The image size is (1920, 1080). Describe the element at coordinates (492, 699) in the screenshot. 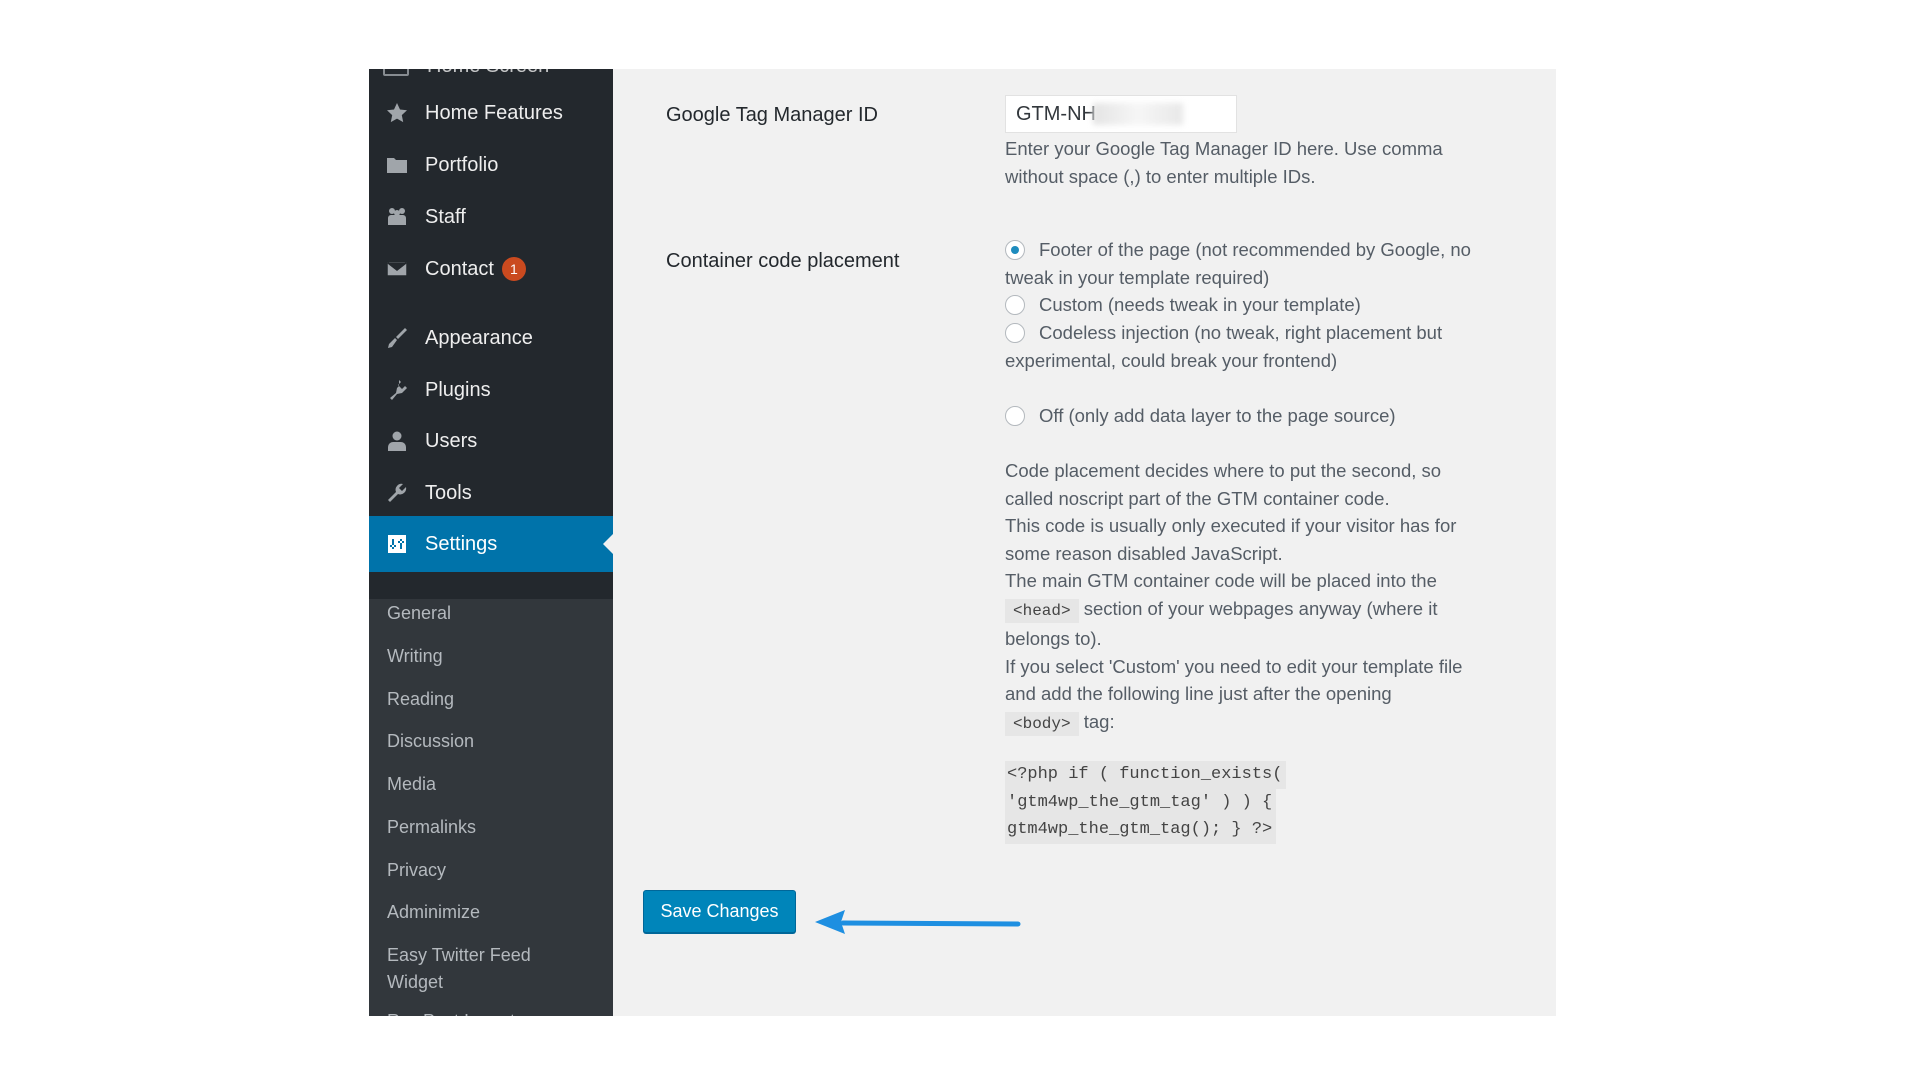

I see `submenu-item-reading: Reading` at that location.